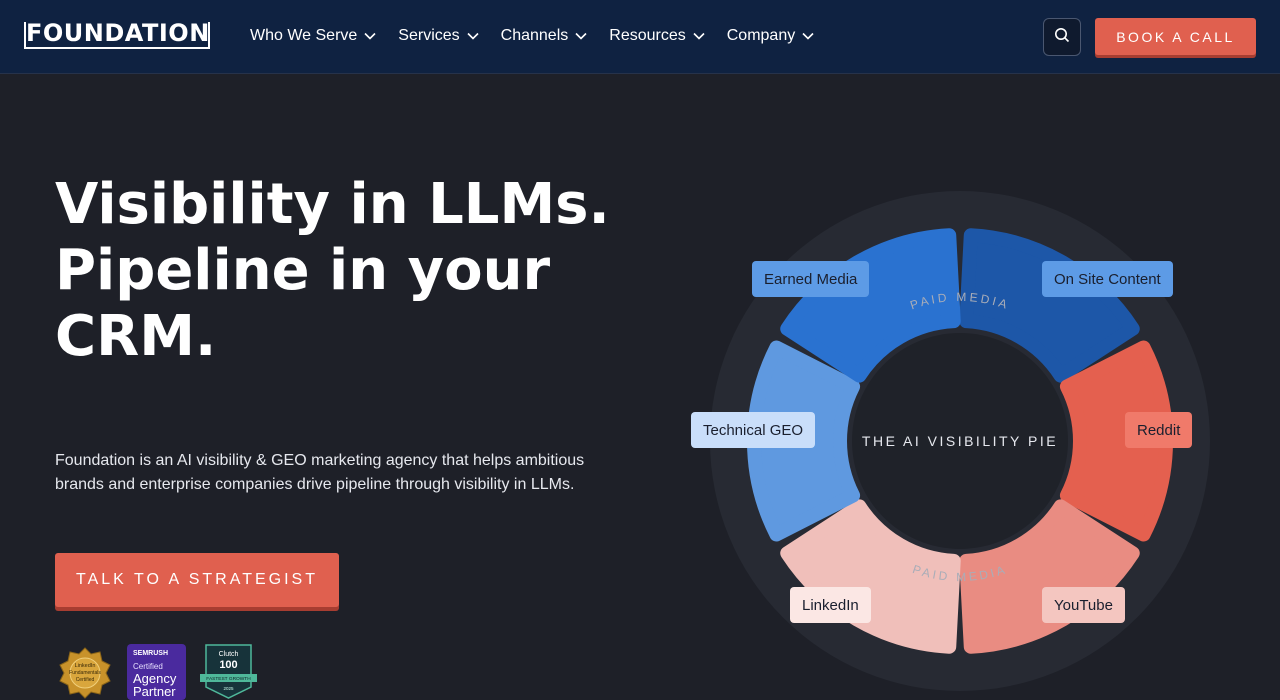  Describe the element at coordinates (534, 35) in the screenshot. I see `nav-item-label: Channels` at that location.